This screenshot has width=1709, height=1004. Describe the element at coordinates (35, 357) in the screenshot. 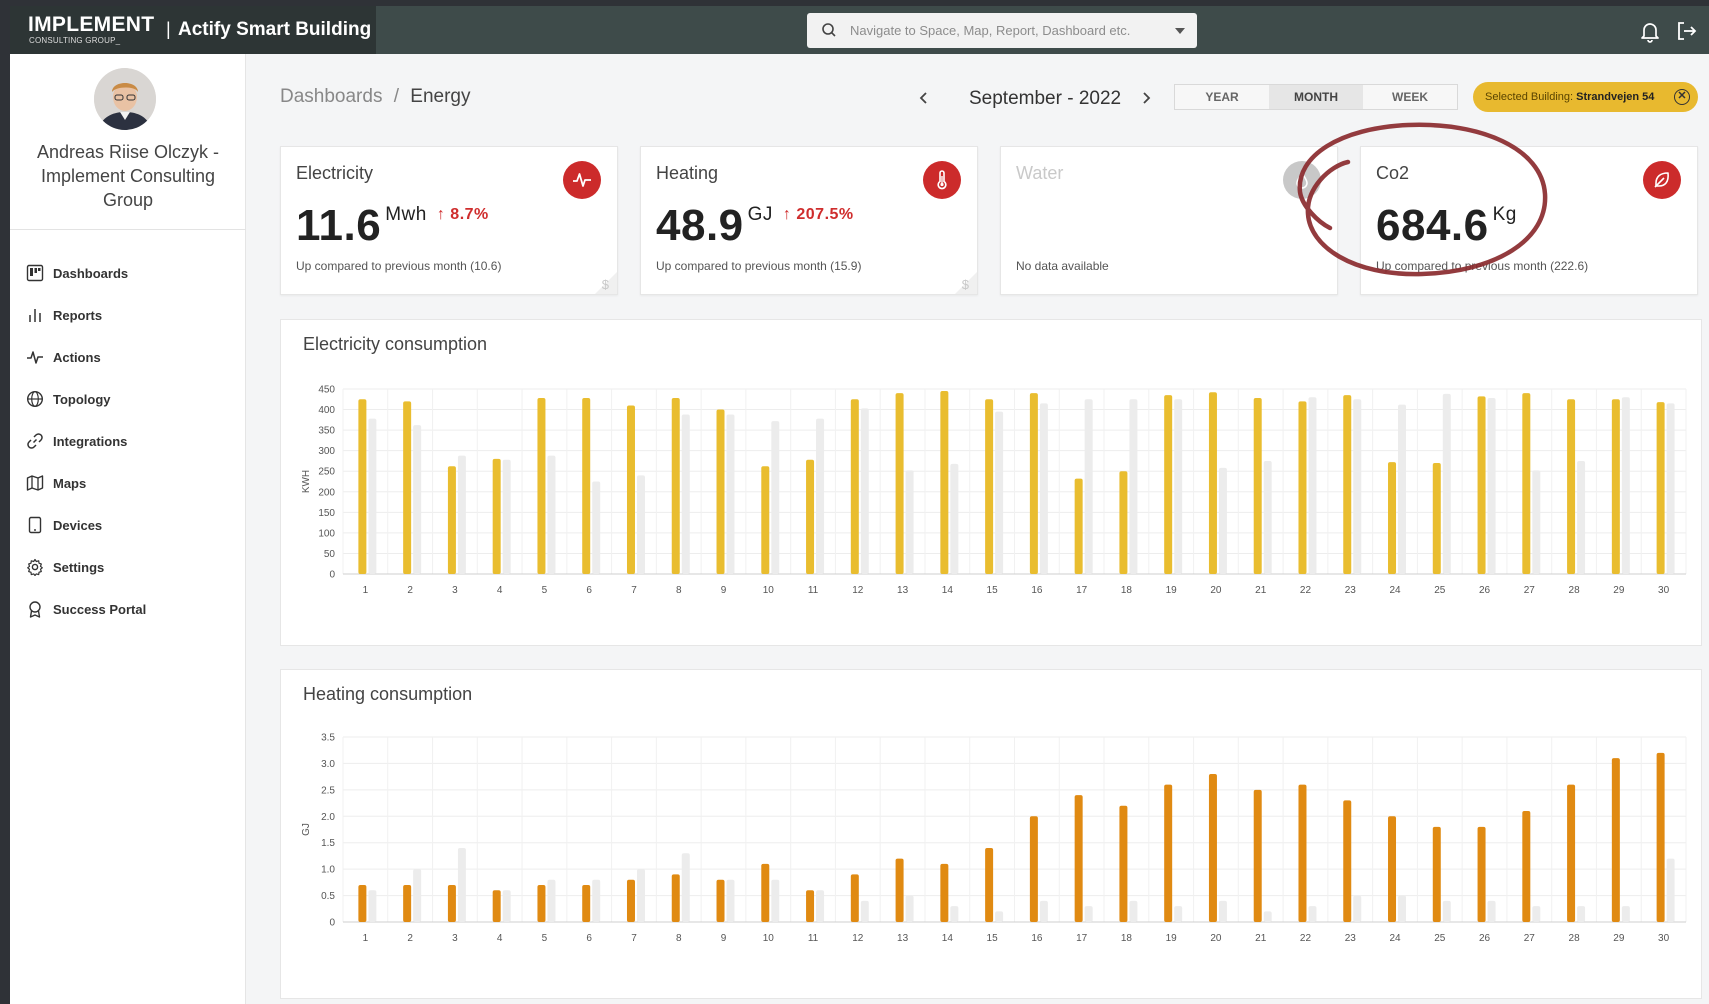

I see `pulse-icon` at that location.